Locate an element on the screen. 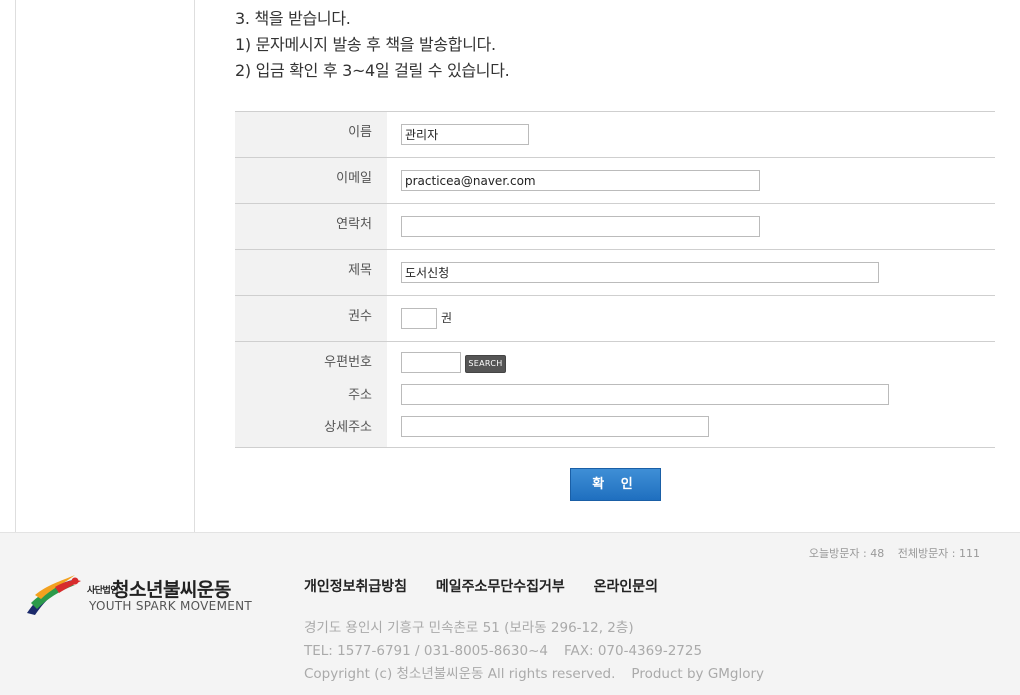 This screenshot has height=695, width=1020. form-row-name: 이름 is located at coordinates (615, 135).